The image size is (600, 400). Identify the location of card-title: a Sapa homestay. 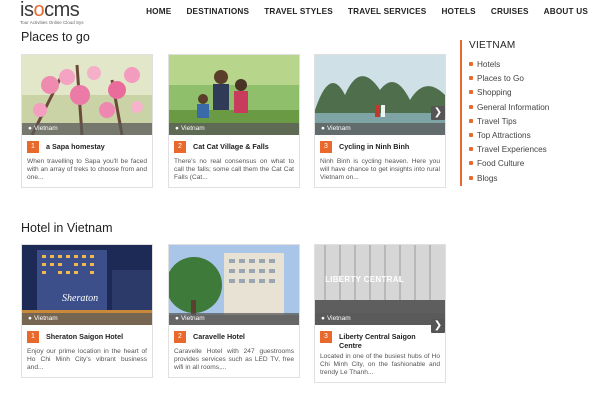
(75, 146).